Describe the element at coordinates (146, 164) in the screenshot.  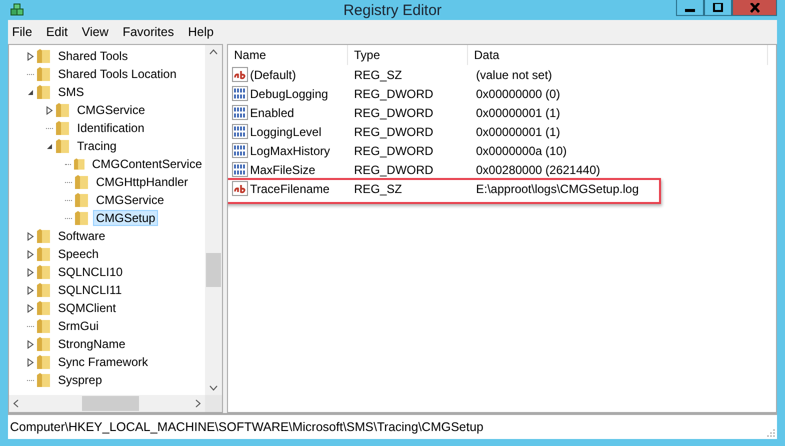
I see `tree-item: CMGContentService` at that location.